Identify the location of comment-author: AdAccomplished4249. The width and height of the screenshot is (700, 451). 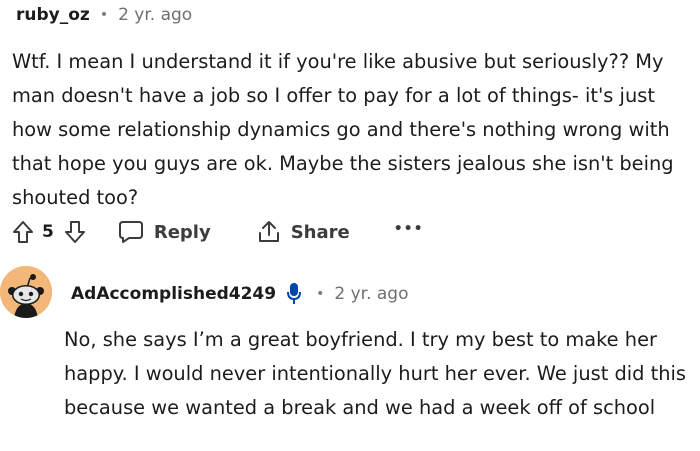
(173, 294).